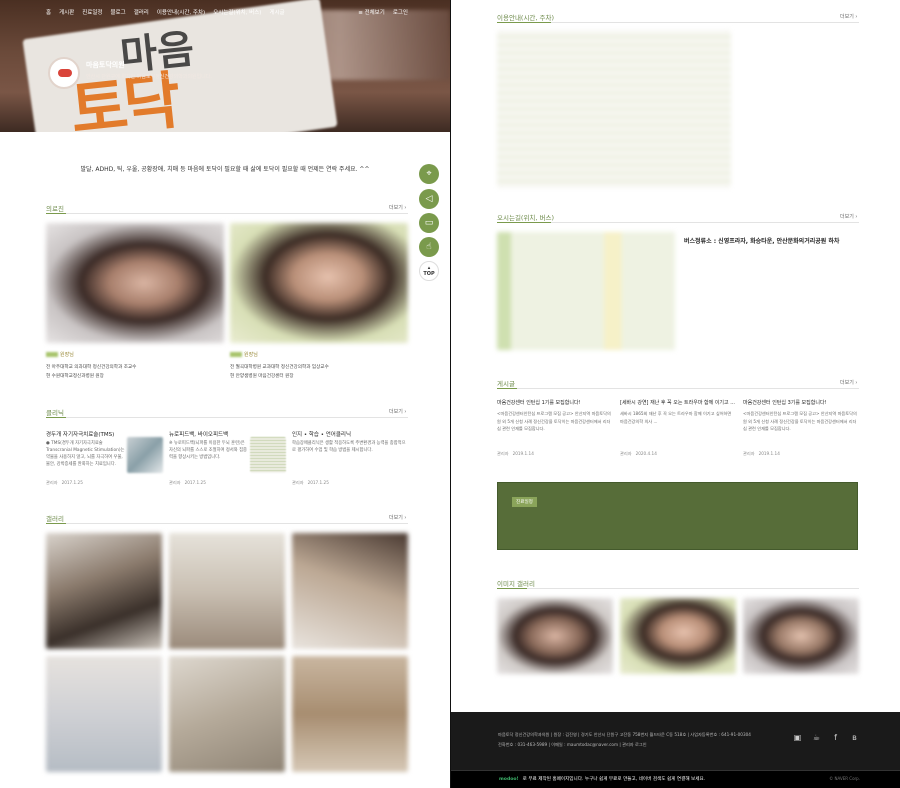 This screenshot has width=900, height=788. Describe the element at coordinates (371, 12) in the screenshot. I see `view-all-link: ≡ 전체보기` at that location.